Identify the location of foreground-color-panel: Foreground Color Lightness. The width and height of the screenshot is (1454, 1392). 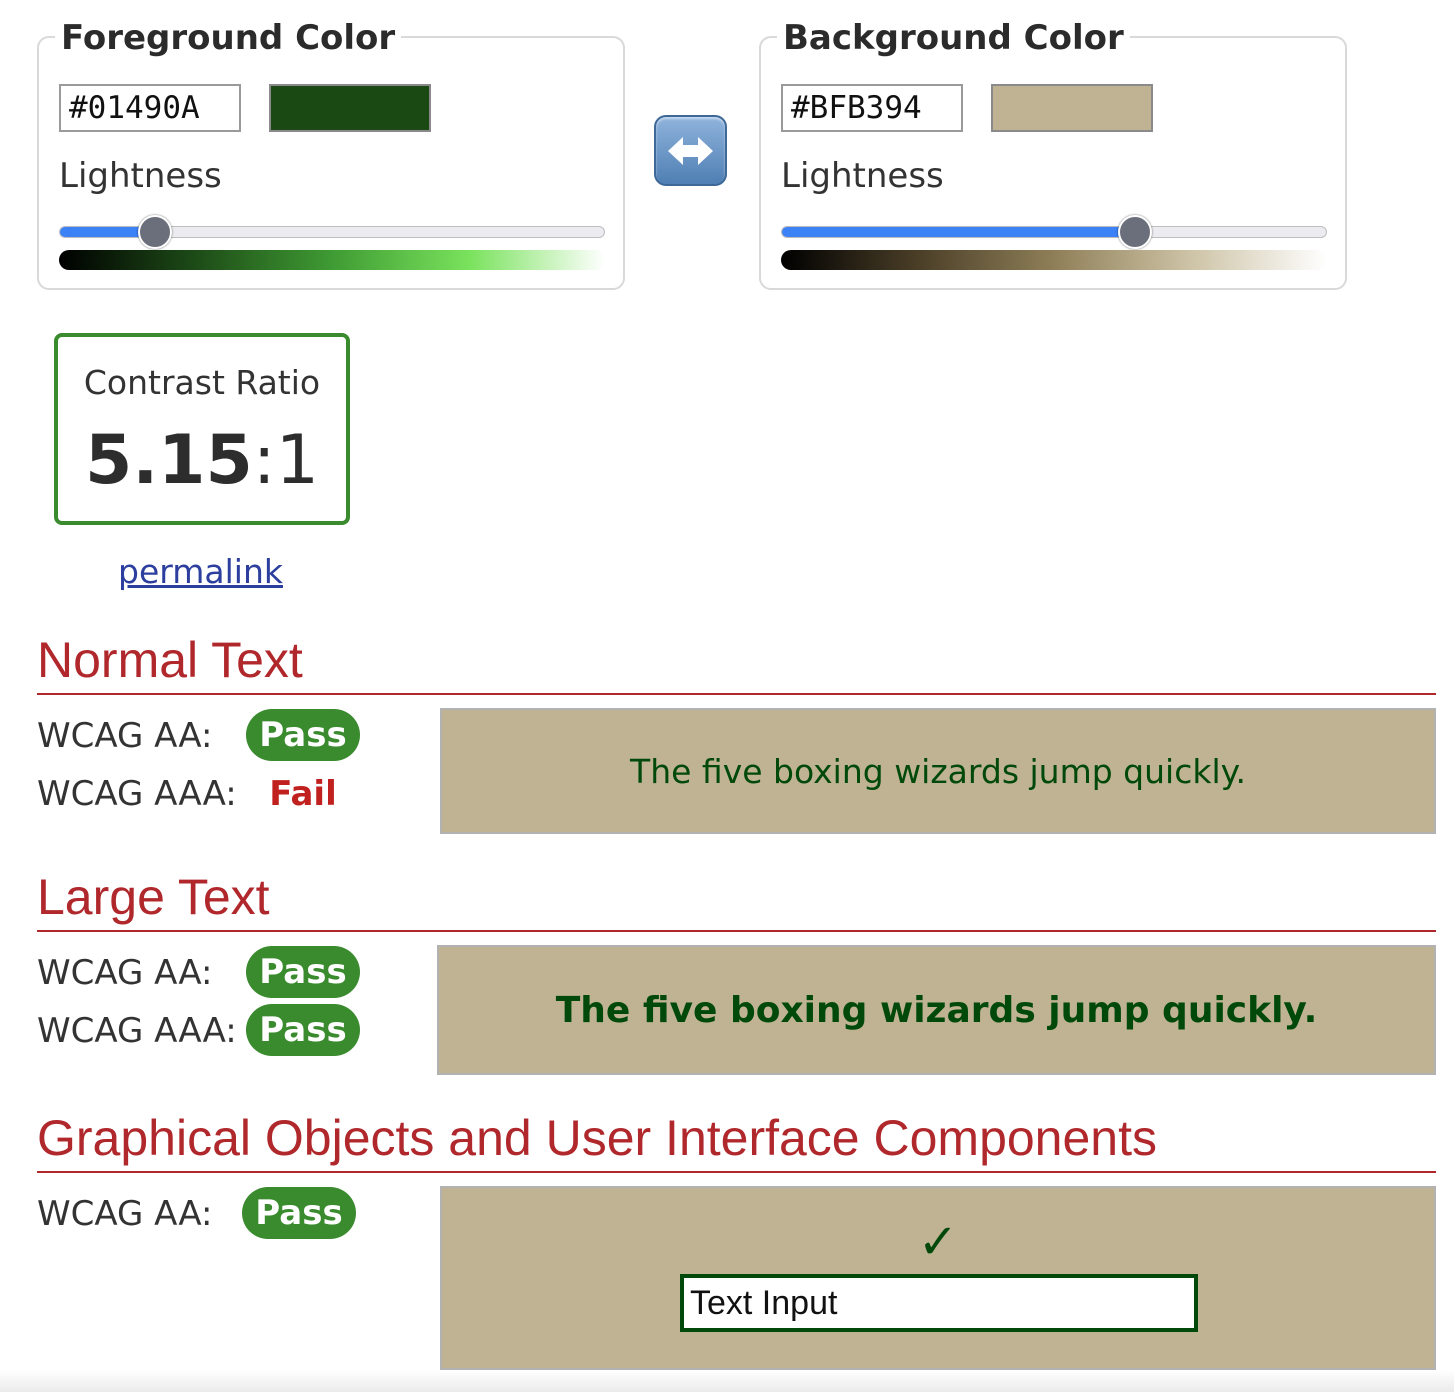
(331, 153).